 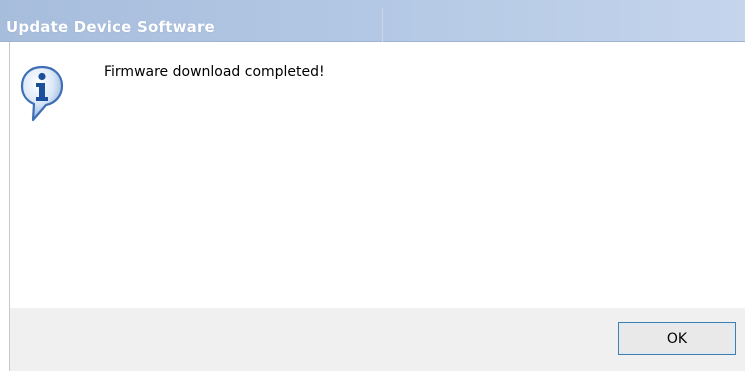 I want to click on title-bar: Update Device Software, so click(x=372, y=21).